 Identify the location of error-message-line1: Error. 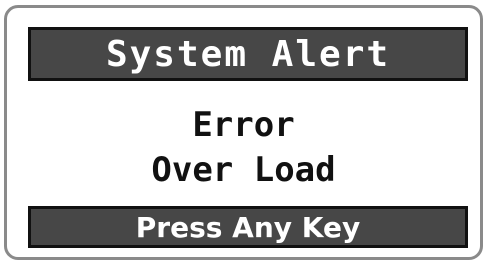
(243, 125).